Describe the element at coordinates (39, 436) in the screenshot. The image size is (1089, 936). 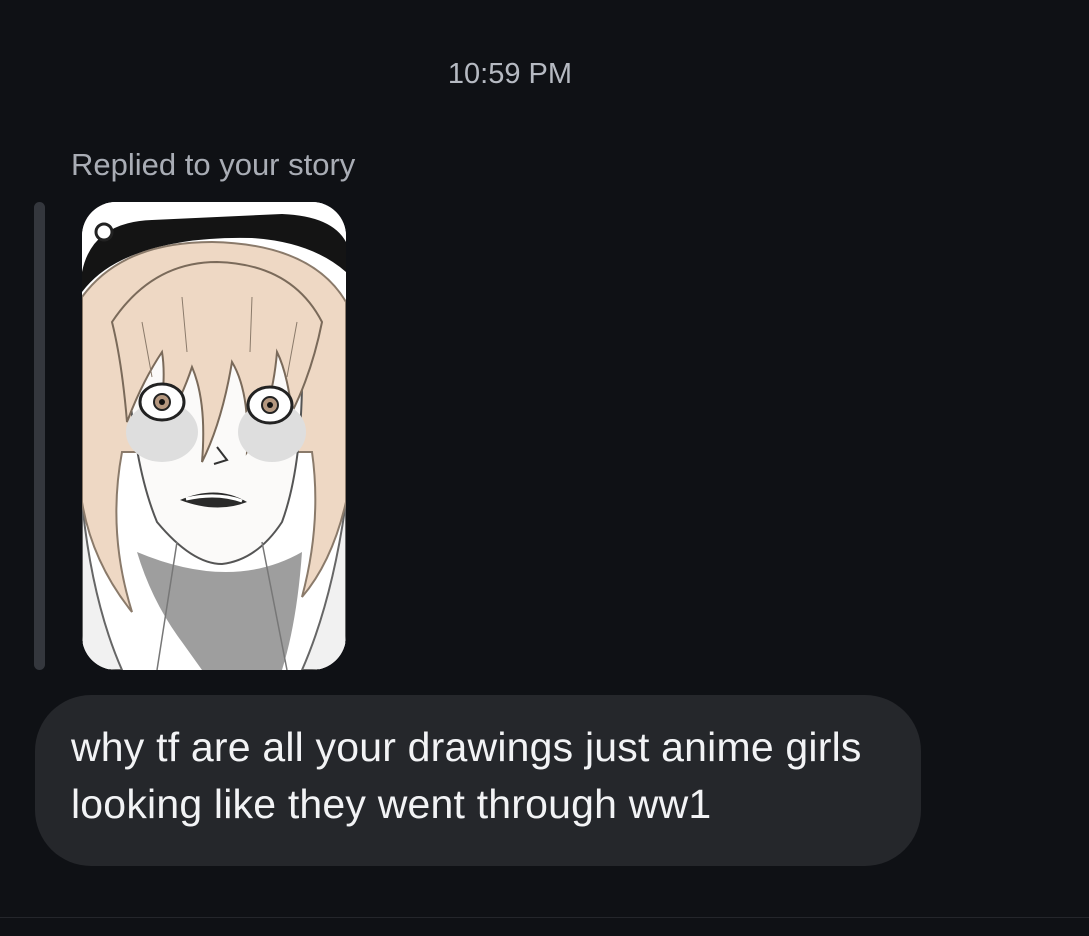
I see `reply-indicator-bar` at that location.